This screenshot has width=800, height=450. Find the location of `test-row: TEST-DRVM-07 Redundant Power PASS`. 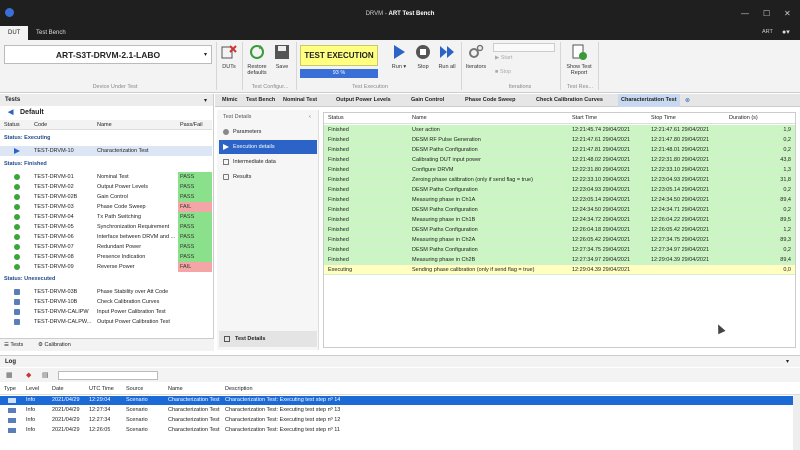

test-row: TEST-DRVM-07 Redundant Power PASS is located at coordinates (106, 247).